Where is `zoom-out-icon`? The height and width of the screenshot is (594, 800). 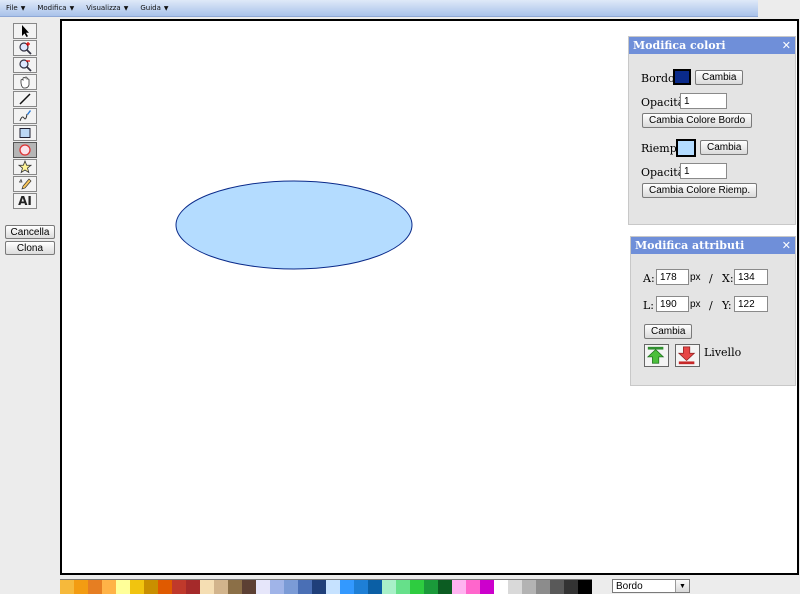
zoom-out-icon is located at coordinates (25, 65).